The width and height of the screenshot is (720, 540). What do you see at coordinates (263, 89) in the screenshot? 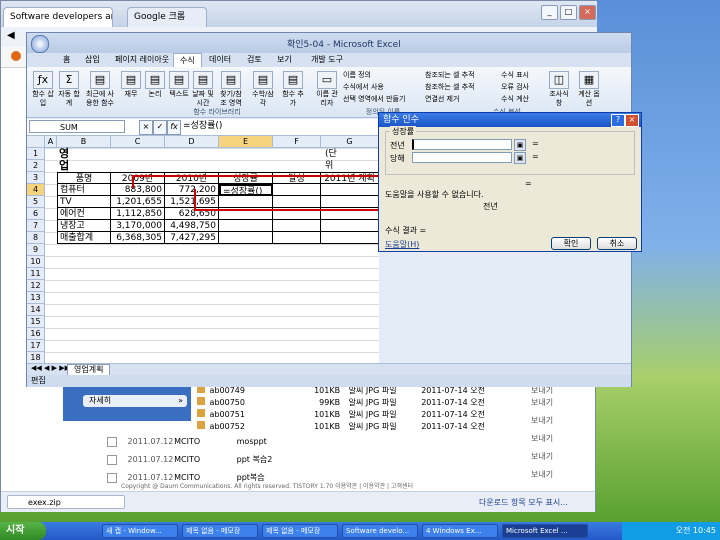
I see `math-trig-button: ▤ 수학/삼각` at bounding box center [263, 89].